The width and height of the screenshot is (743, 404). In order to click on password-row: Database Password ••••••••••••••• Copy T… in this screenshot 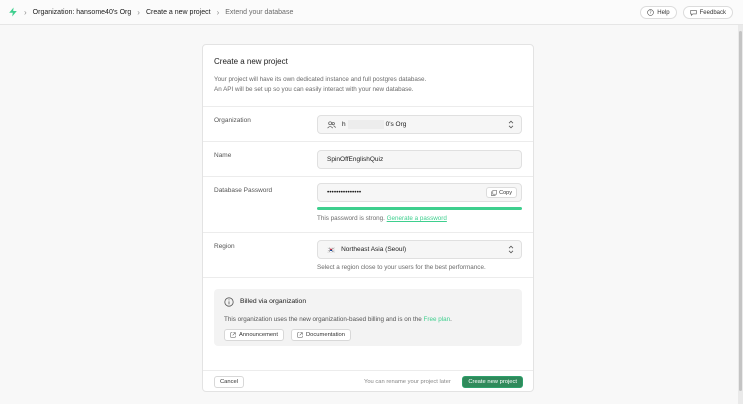, I will do `click(368, 205)`.